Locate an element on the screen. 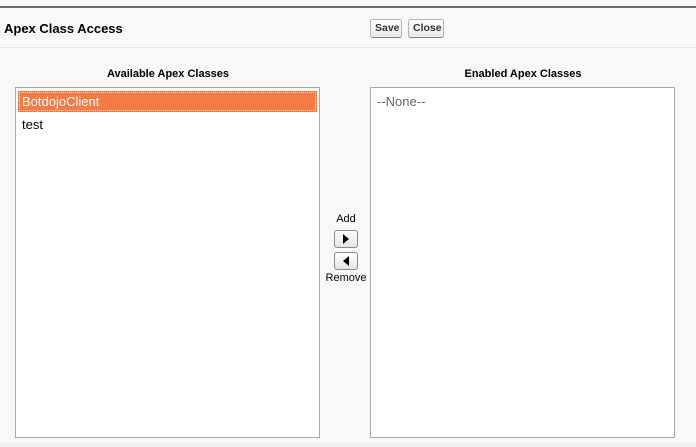 Image resolution: width=696 pixels, height=447 pixels. add-button is located at coordinates (346, 239).